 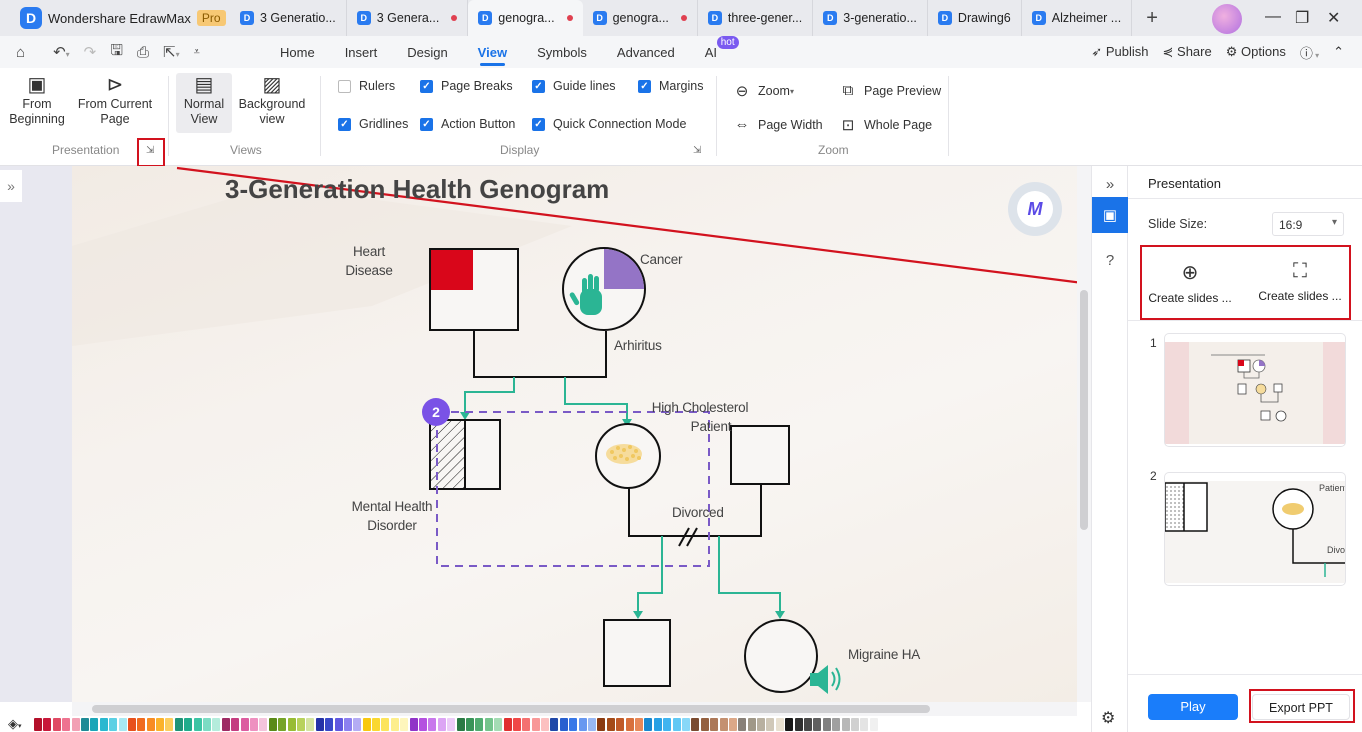 What do you see at coordinates (1035, 209) in the screenshot?
I see `ai-assistant-button: M` at bounding box center [1035, 209].